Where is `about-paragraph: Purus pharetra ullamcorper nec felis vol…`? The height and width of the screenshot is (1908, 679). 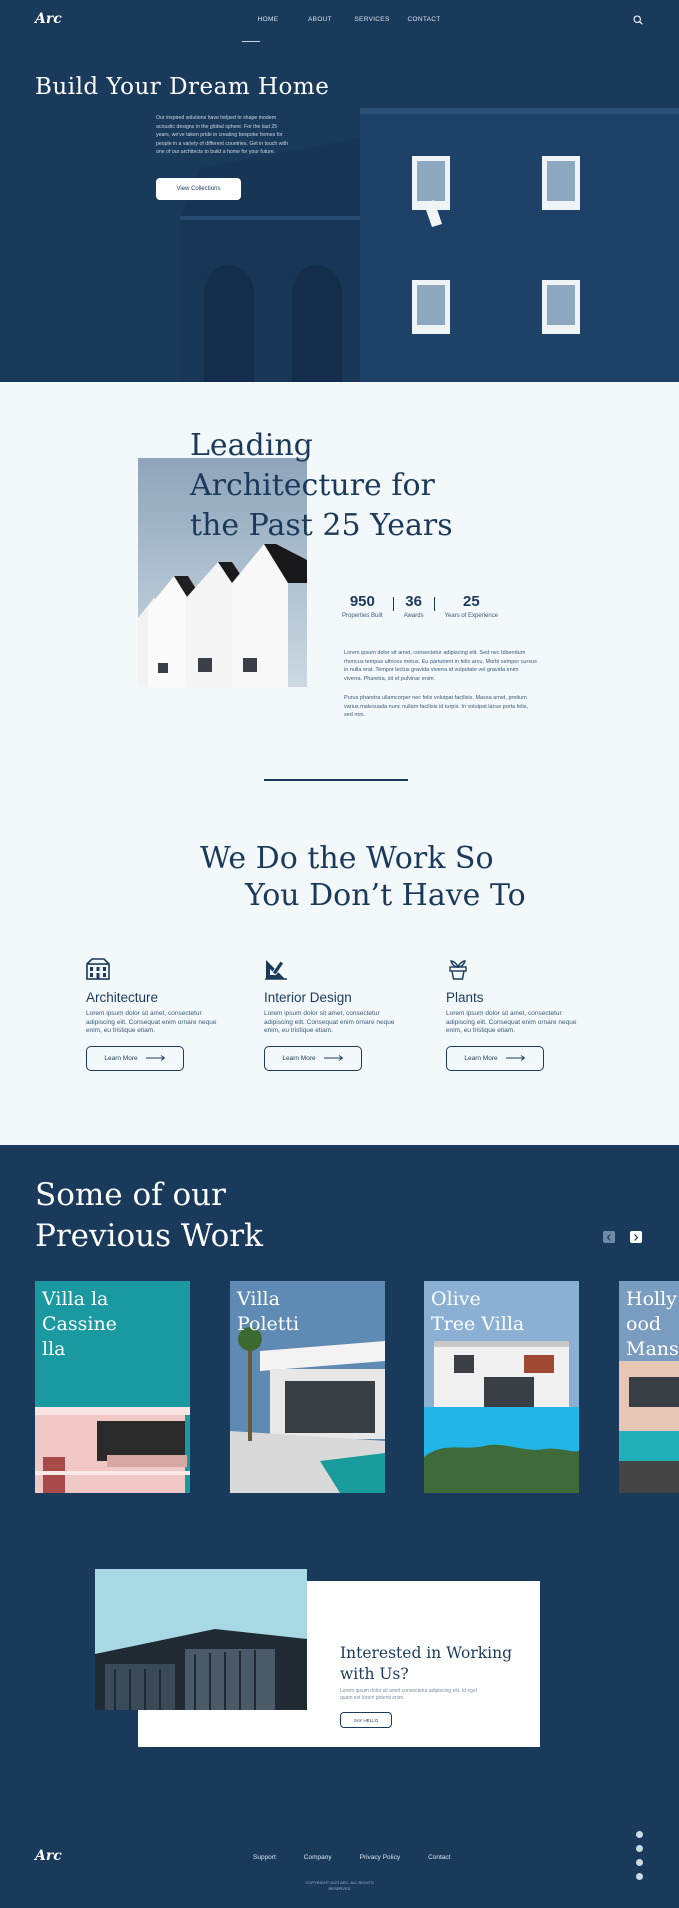 about-paragraph: Purus pharetra ullamcorper nec felis vol… is located at coordinates (436, 707).